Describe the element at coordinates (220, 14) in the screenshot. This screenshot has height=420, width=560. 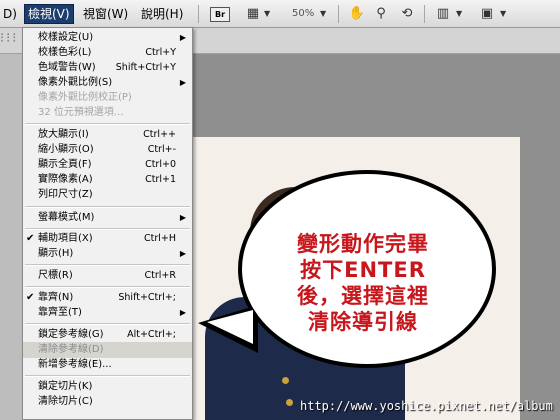
I see `bridge-button: Br` at that location.